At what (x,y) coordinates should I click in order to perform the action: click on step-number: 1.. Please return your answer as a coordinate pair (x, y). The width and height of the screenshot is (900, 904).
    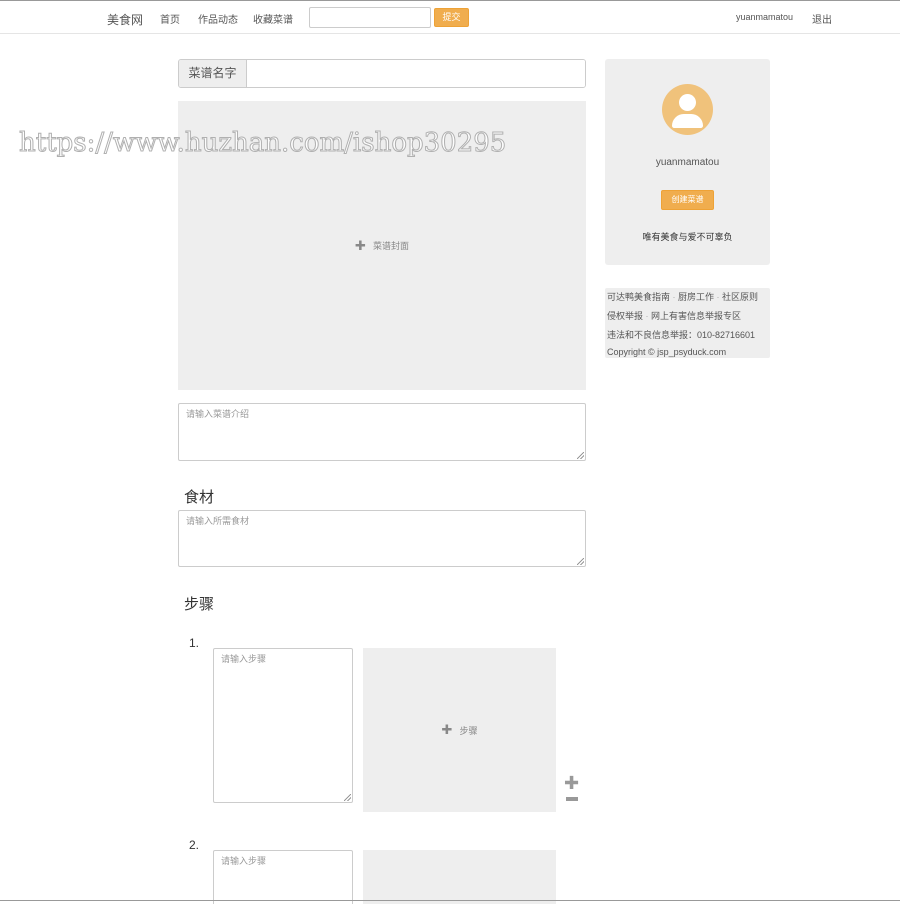
    Looking at the image, I should click on (194, 643).